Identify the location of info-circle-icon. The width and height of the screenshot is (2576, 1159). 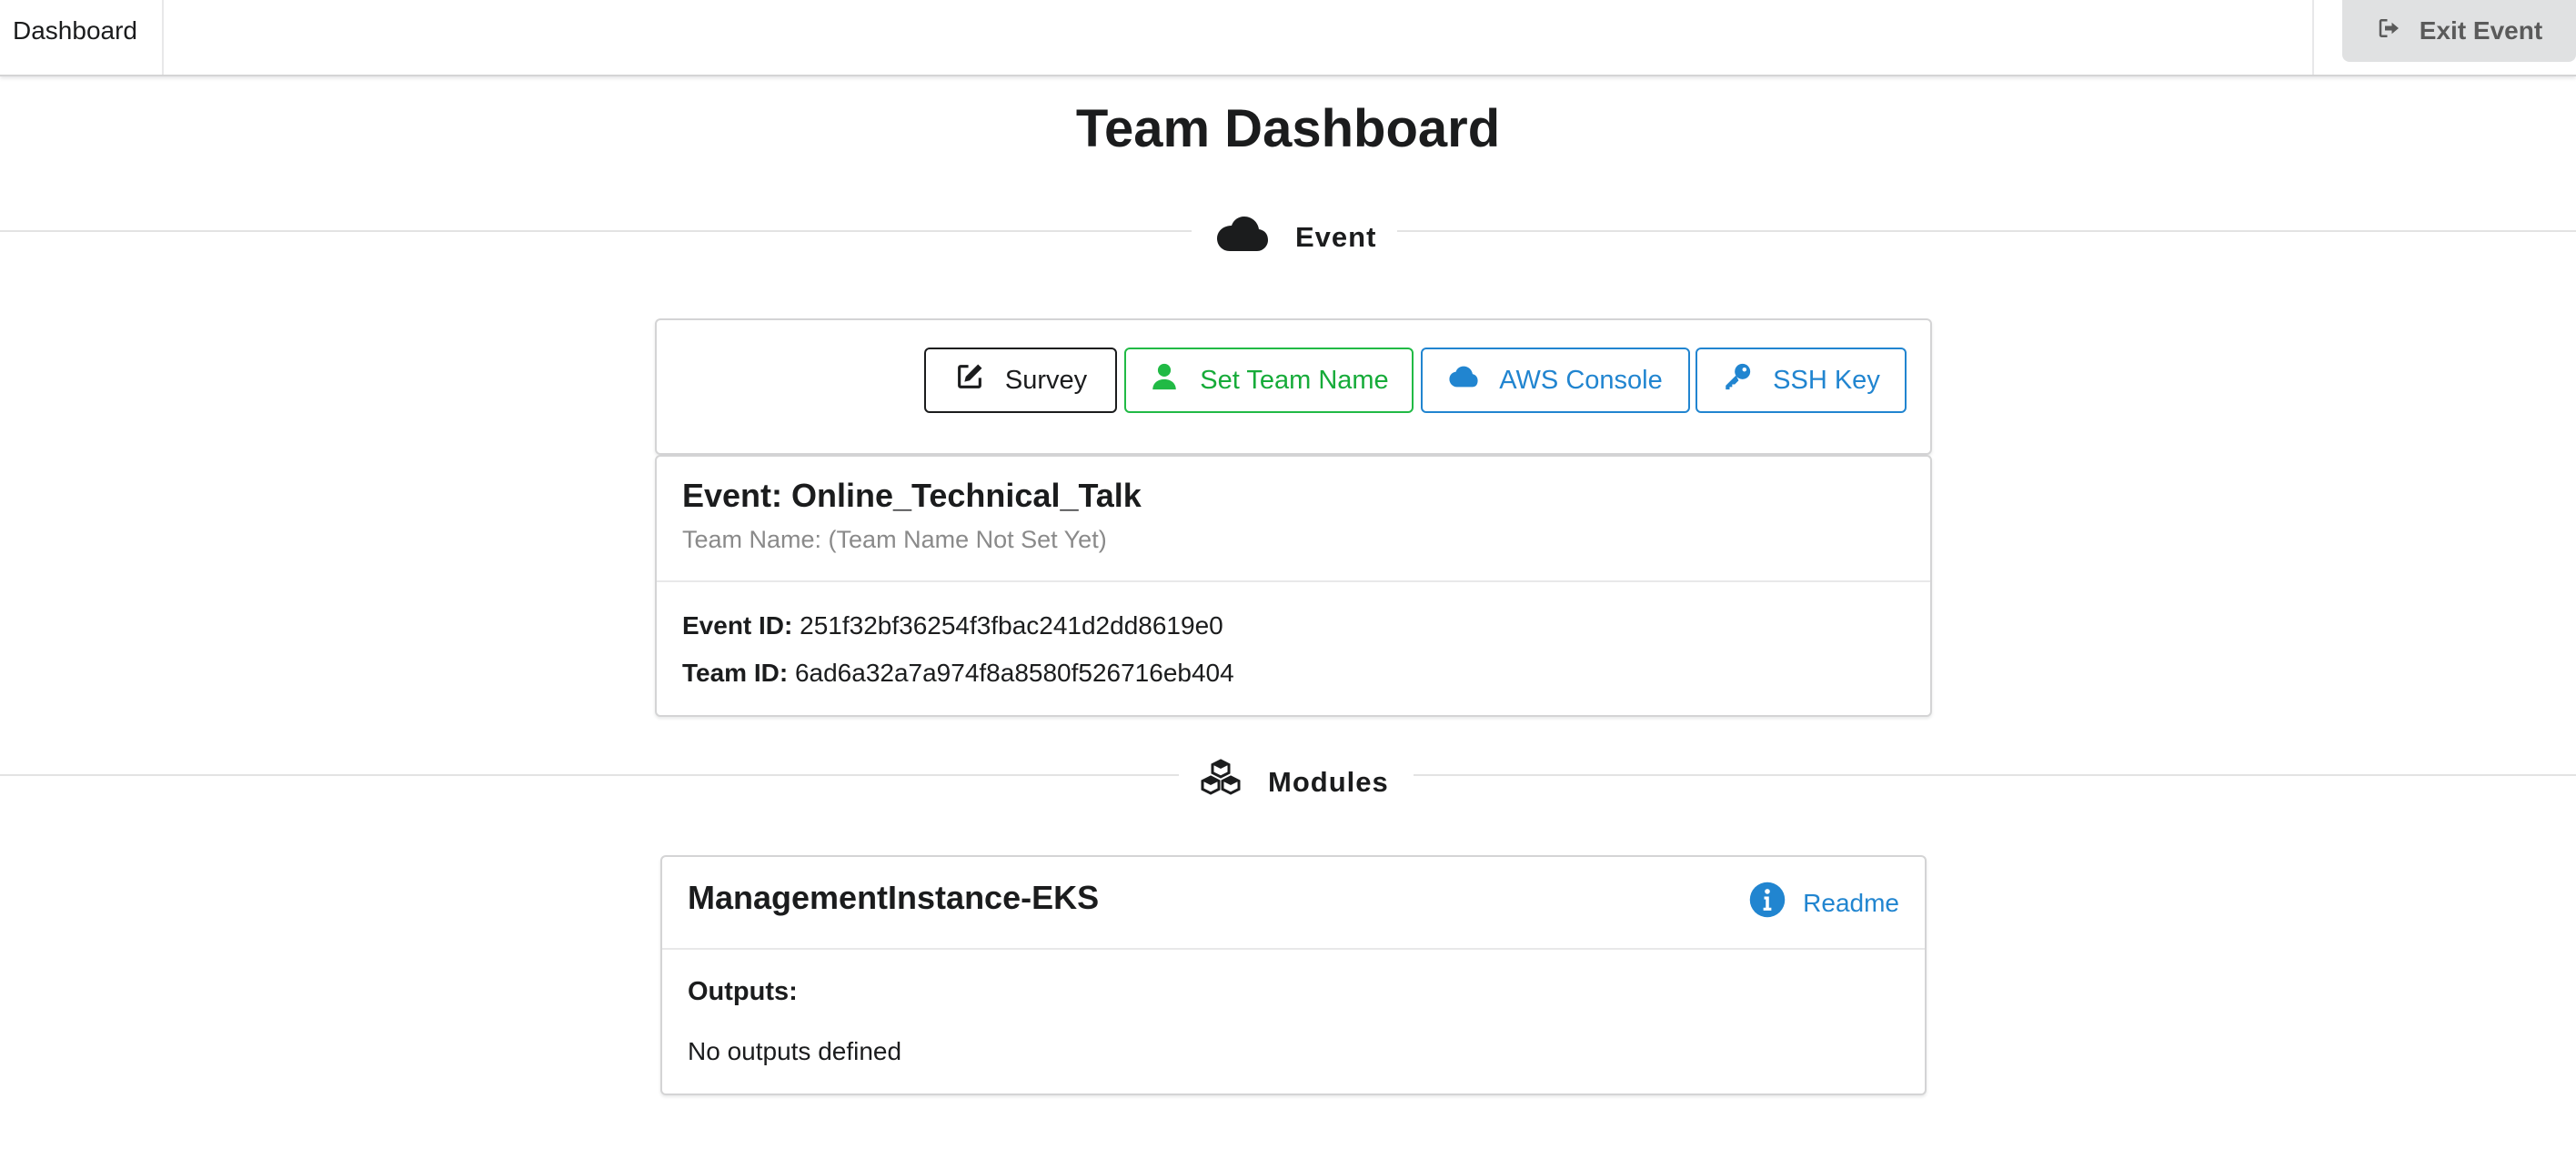
(1767, 903).